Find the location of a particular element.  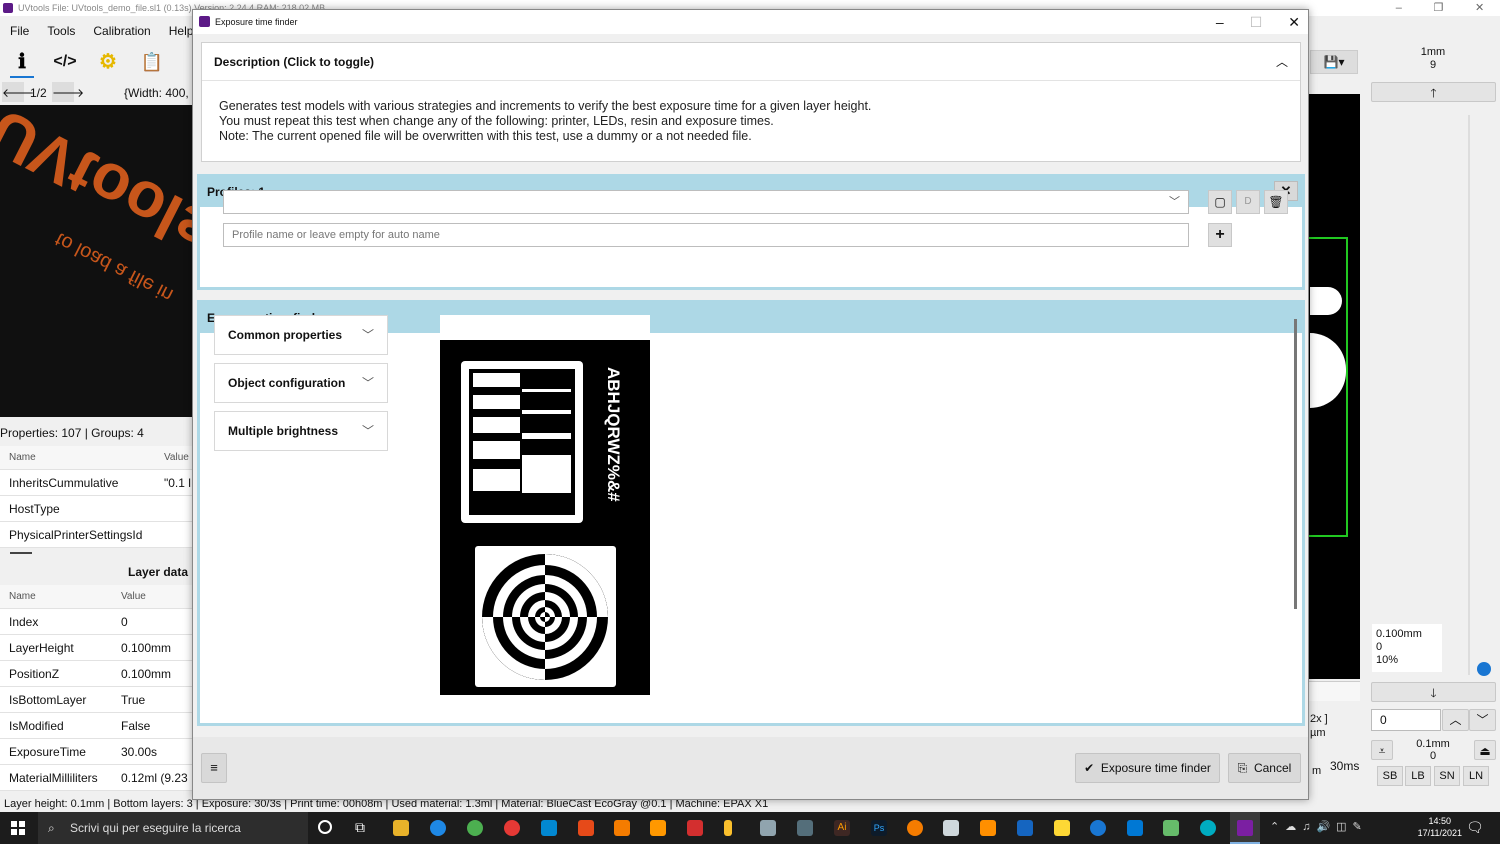

table-row: IsModified False is located at coordinates (96, 726).